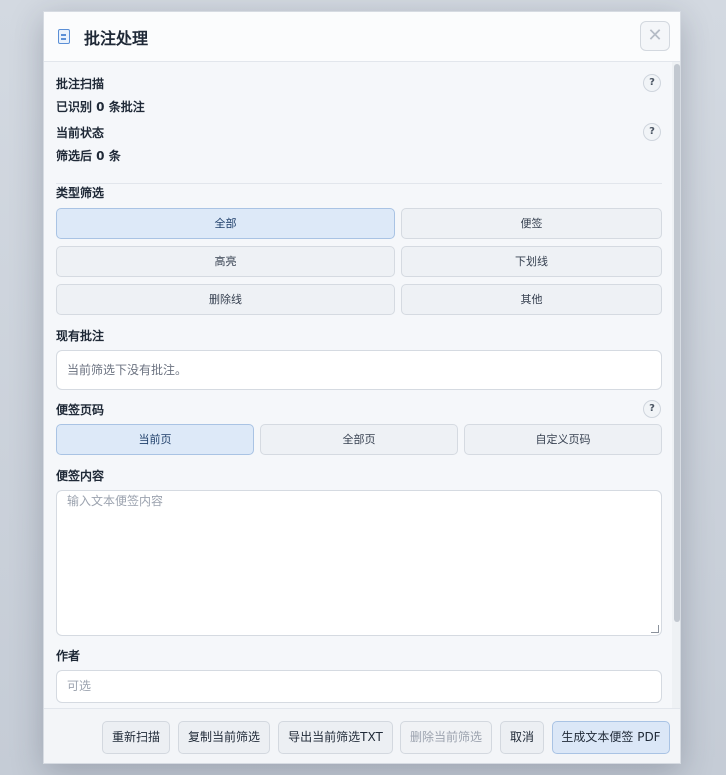  Describe the element at coordinates (80, 410) in the screenshot. I see `note-page-label: 便签页码` at that location.